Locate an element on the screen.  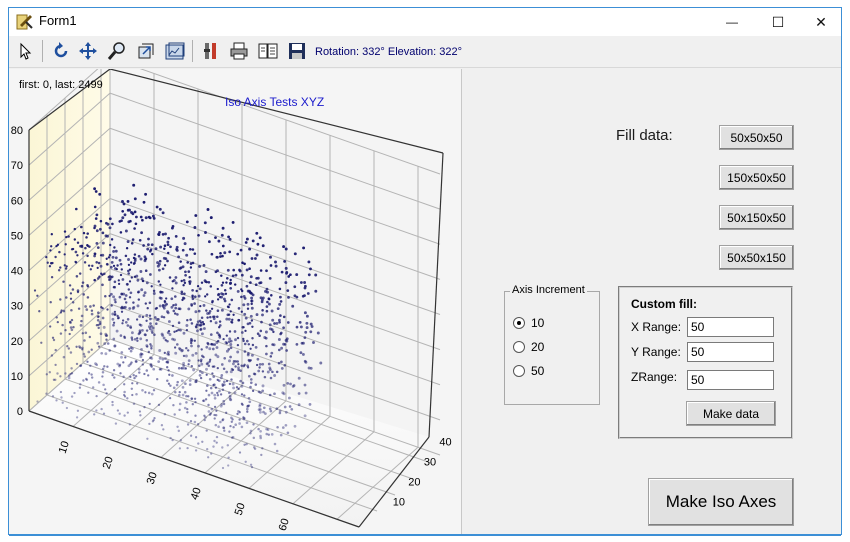
pointer-button is located at coordinates (26, 51).